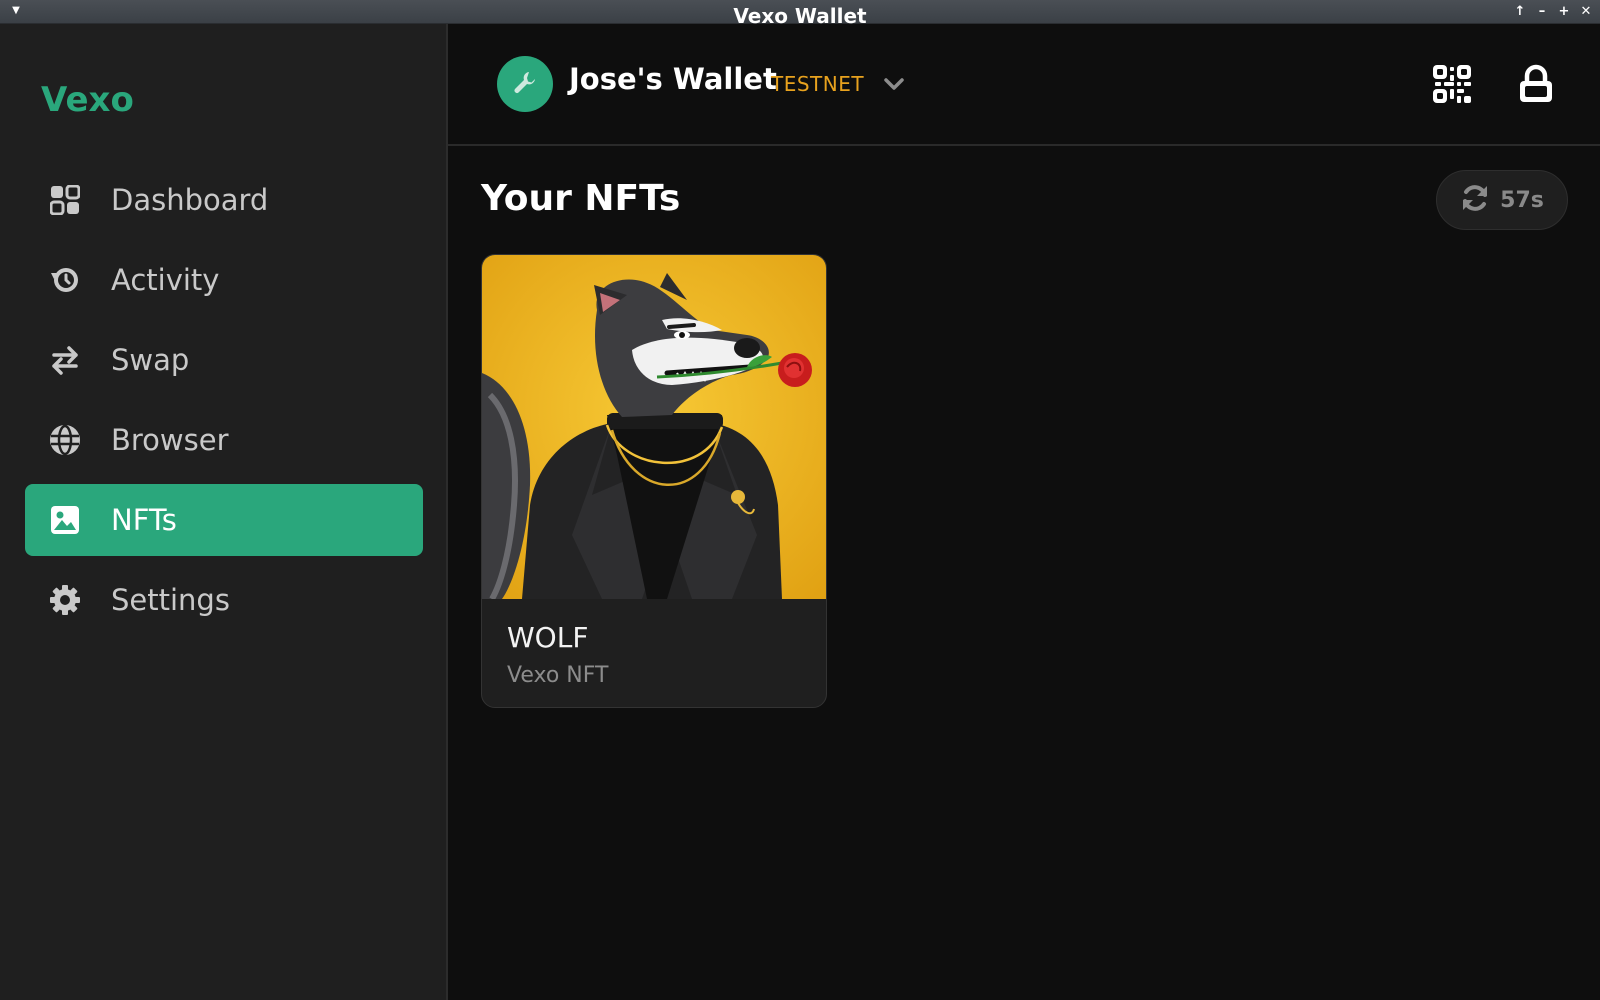 This screenshot has height=1000, width=1600. I want to click on nft-name: WOLF, so click(548, 637).